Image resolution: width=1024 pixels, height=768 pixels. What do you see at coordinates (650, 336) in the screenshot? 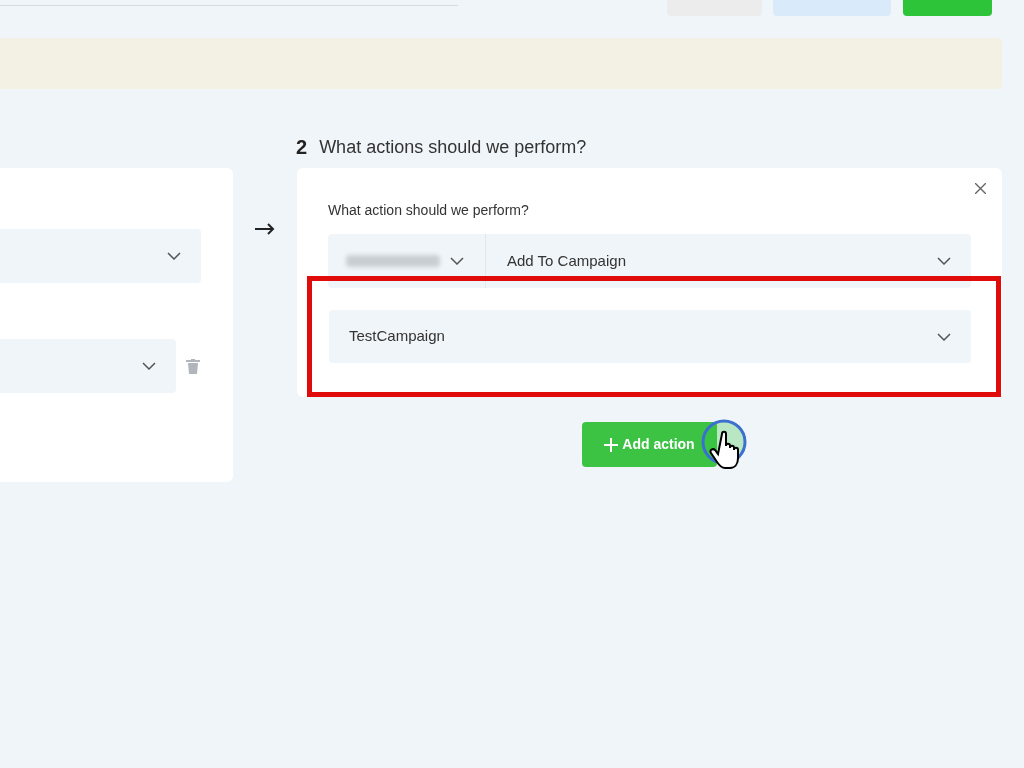
I see `campaign-select: TestCampaign` at bounding box center [650, 336].